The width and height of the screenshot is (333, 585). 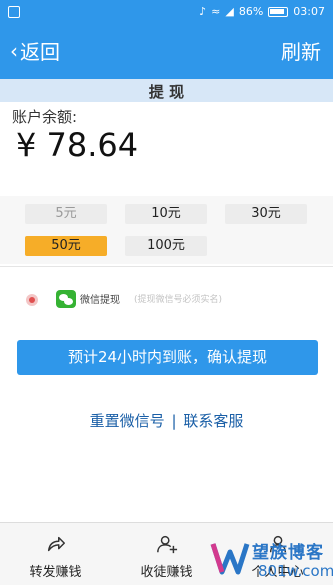 What do you see at coordinates (45, 117) in the screenshot?
I see `balance-label: 账户余额:` at bounding box center [45, 117].